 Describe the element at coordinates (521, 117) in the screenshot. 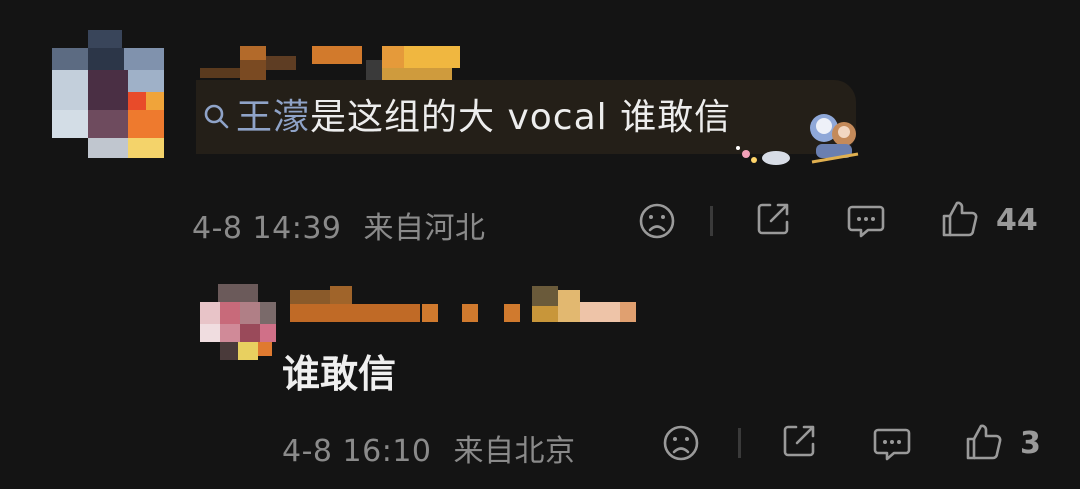

I see `comment-text: 是这组的大 vocal 谁敢信` at that location.